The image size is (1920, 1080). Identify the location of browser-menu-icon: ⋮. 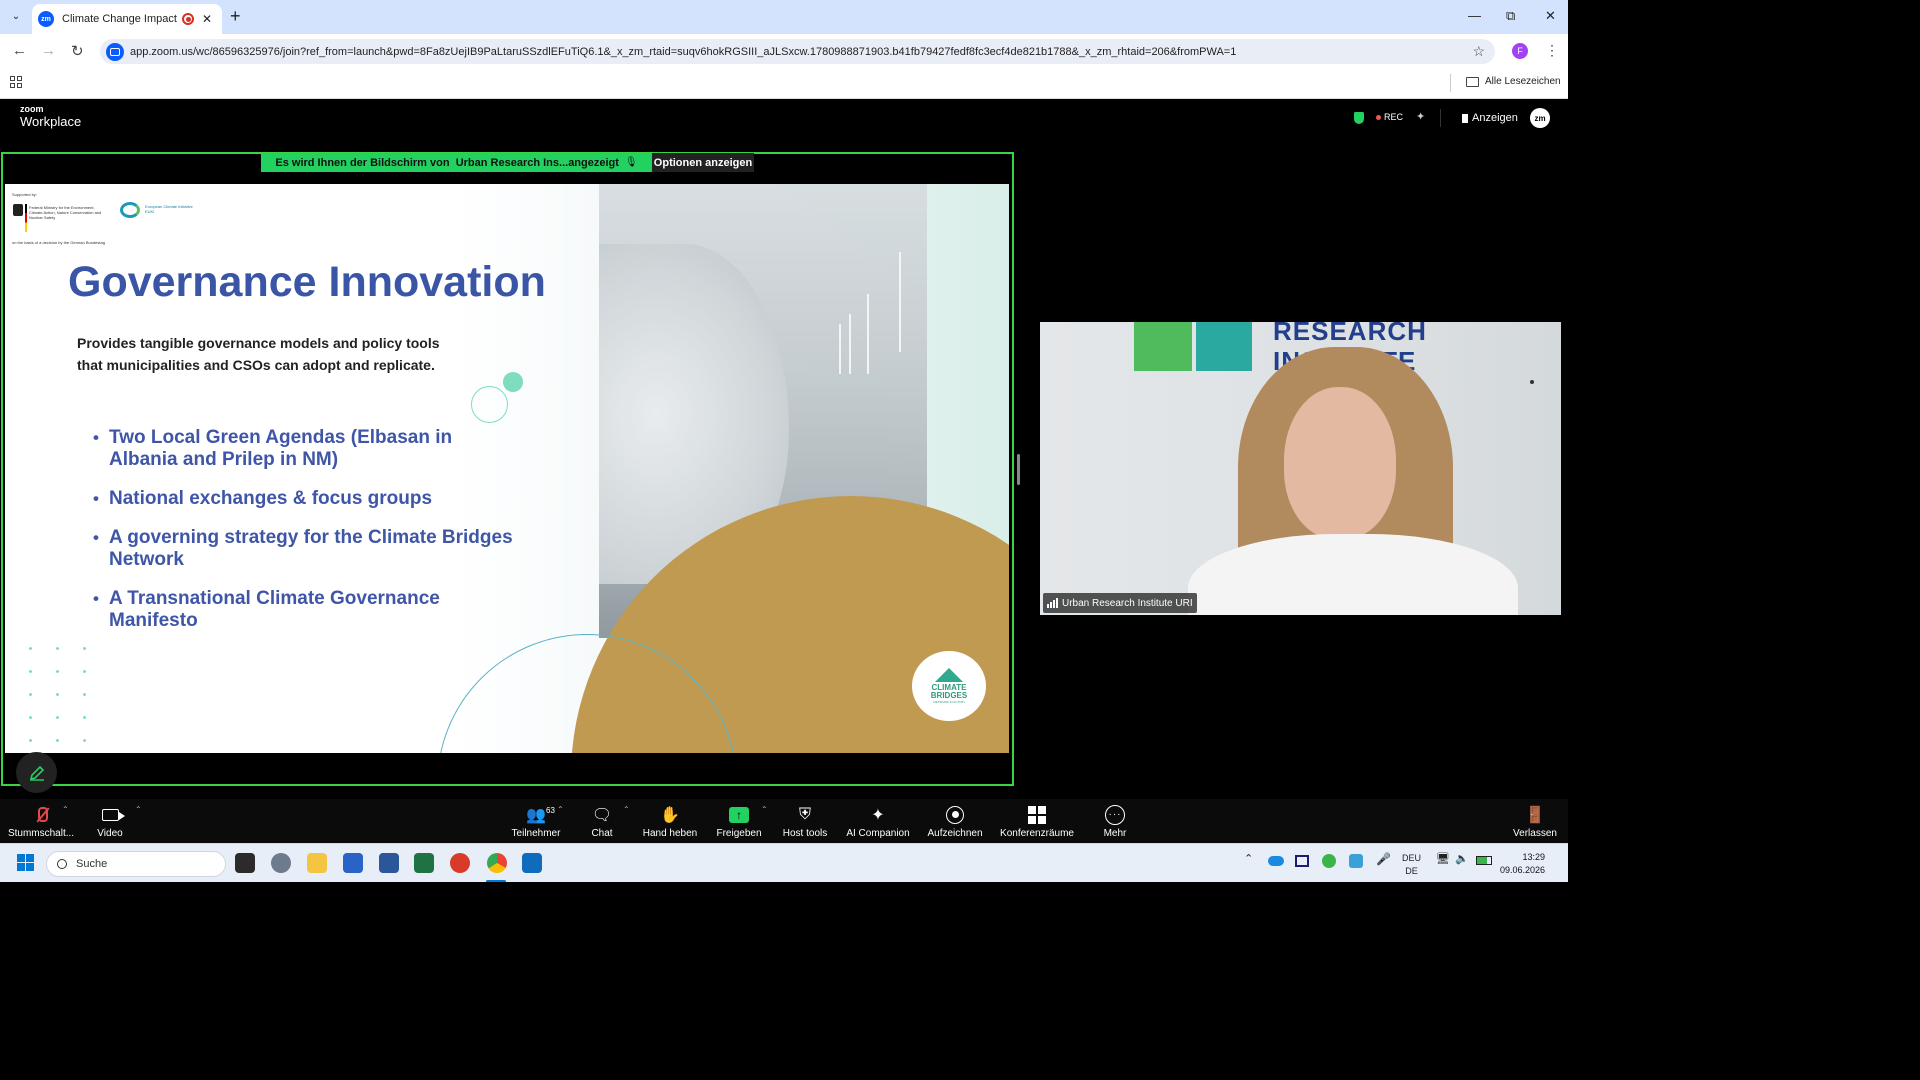
(1552, 50).